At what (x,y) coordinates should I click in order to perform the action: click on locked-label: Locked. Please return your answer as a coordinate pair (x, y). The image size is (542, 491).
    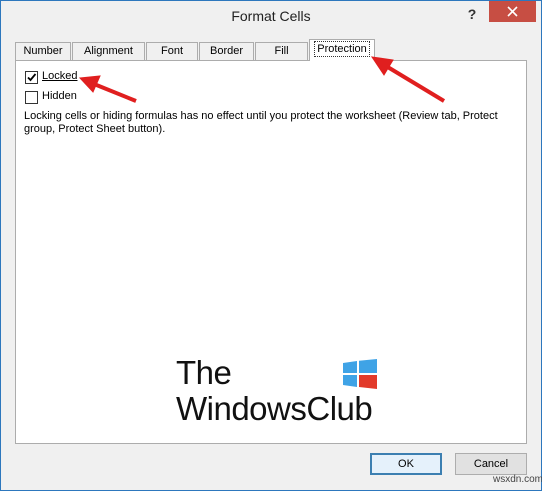
    Looking at the image, I should click on (60, 76).